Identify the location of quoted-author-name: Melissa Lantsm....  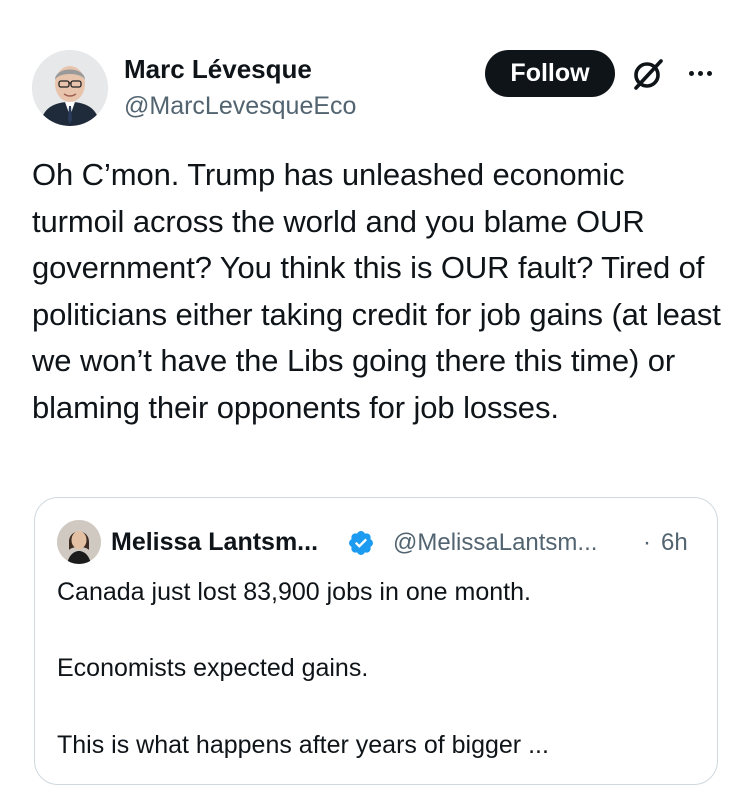
(214, 542).